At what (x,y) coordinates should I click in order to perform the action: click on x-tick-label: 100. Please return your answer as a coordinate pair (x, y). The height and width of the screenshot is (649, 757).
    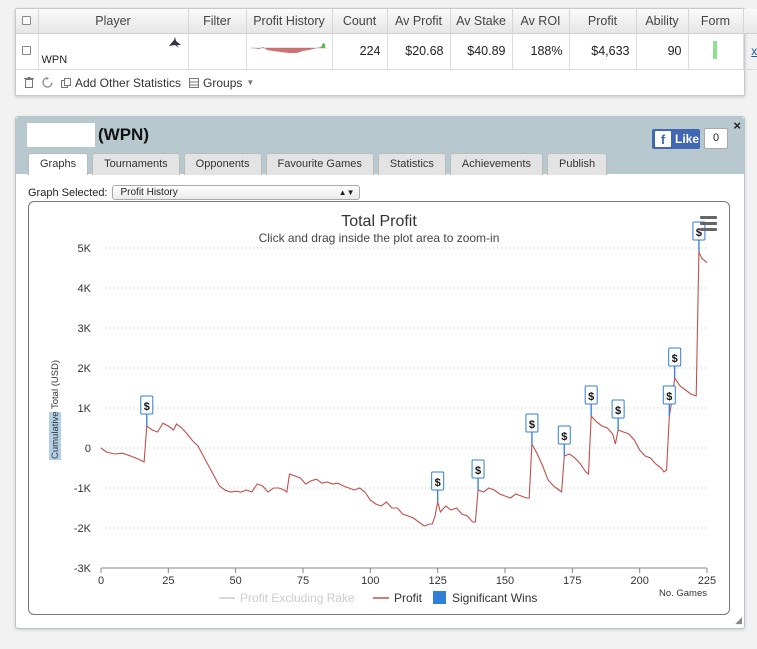
    Looking at the image, I should click on (370, 581).